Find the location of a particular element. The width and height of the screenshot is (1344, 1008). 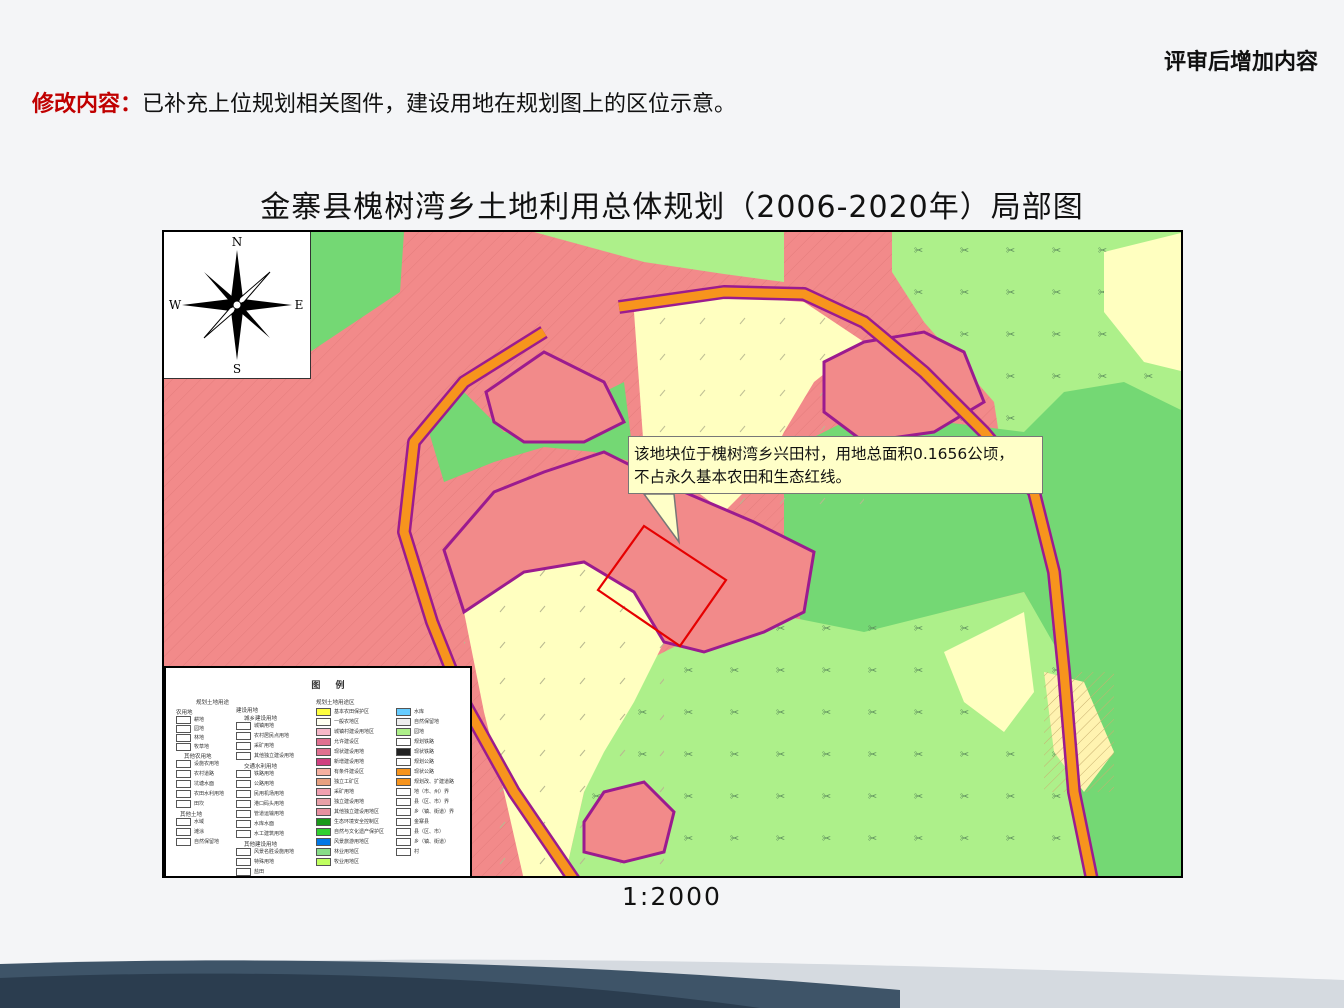

legend-item: 水库水面 is located at coordinates (255, 824).